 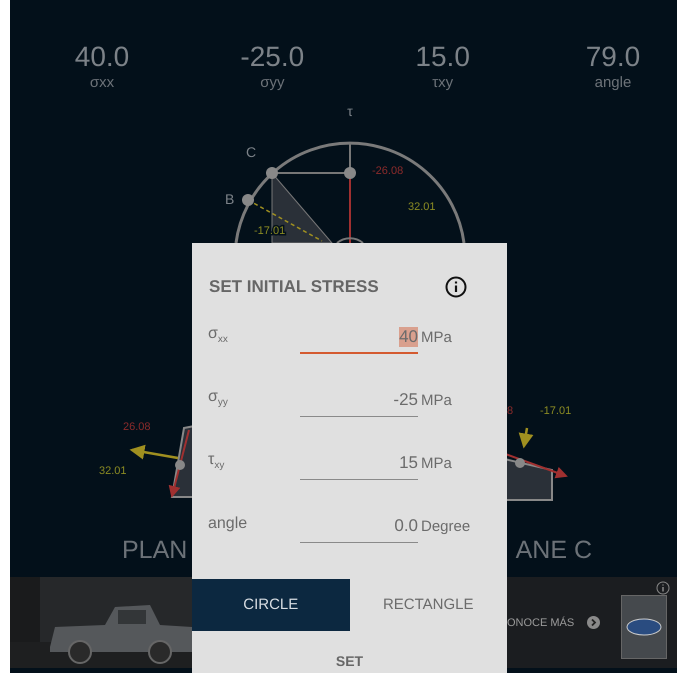 I want to click on point-label: C, so click(x=251, y=152).